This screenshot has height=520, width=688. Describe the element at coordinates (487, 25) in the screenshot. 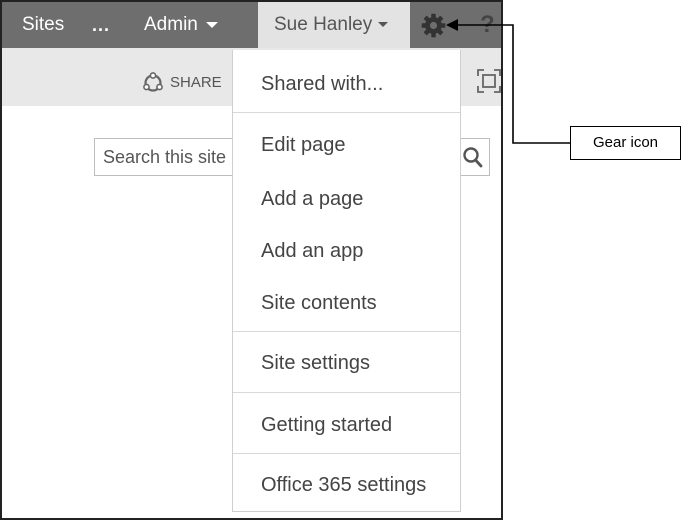

I see `help-icon: ?` at that location.